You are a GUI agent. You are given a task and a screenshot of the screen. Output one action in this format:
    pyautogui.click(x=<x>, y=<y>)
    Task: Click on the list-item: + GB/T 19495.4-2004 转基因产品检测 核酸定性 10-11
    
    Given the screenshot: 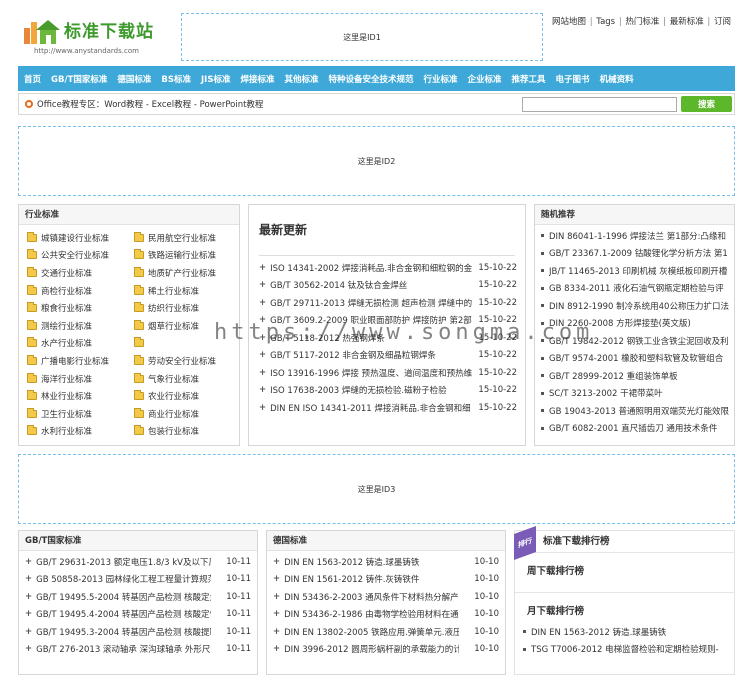 What is the action you would take?
    pyautogui.click(x=138, y=615)
    